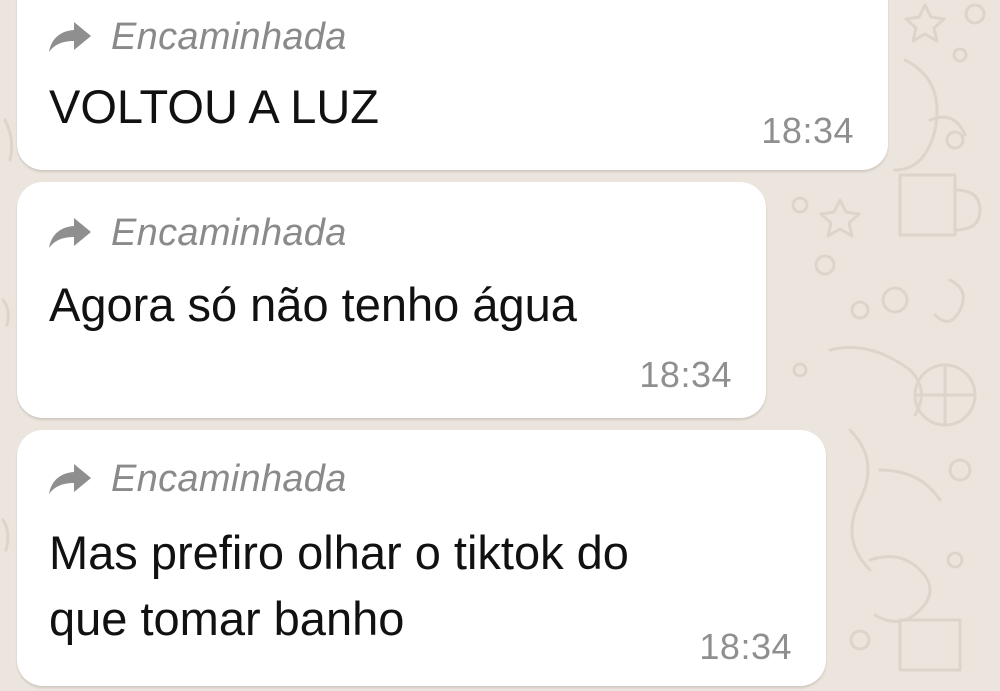 This screenshot has height=691, width=1000. I want to click on message-text: Agora só não tenho água, so click(313, 304).